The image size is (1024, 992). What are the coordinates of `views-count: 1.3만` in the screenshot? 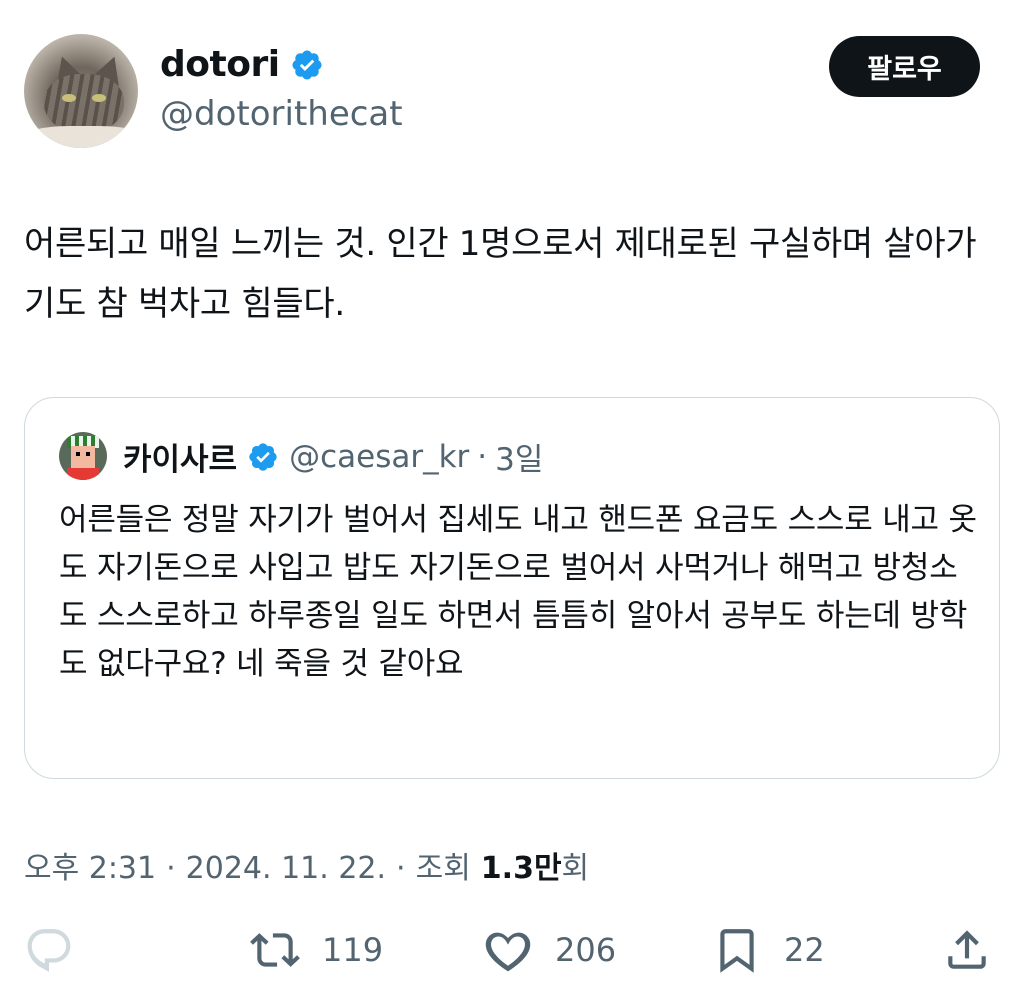 It's located at (521, 868).